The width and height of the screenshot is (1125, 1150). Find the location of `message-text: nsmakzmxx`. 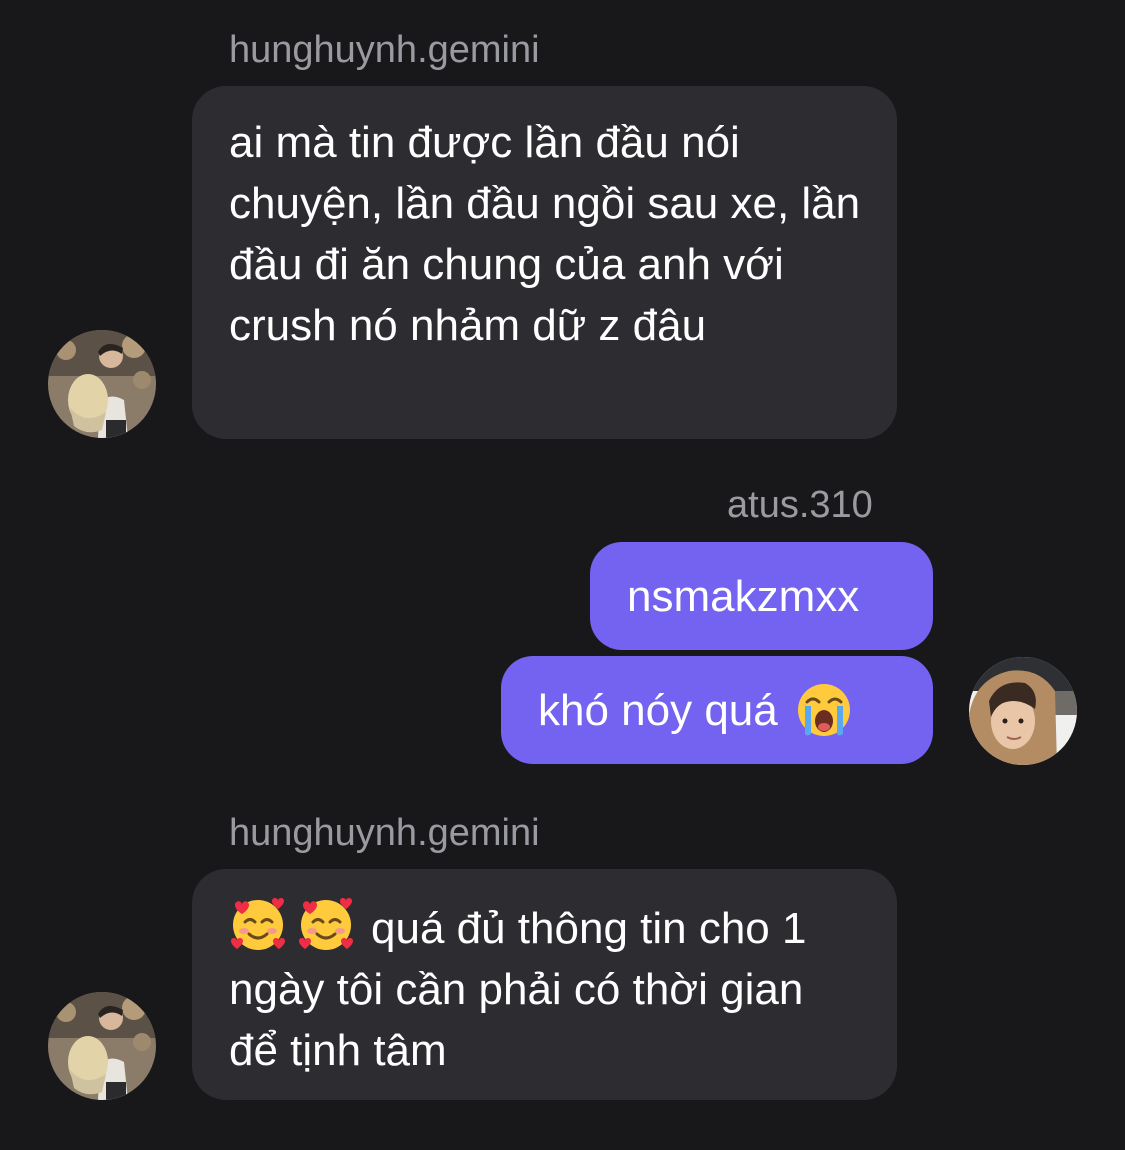

message-text: nsmakzmxx is located at coordinates (743, 596).